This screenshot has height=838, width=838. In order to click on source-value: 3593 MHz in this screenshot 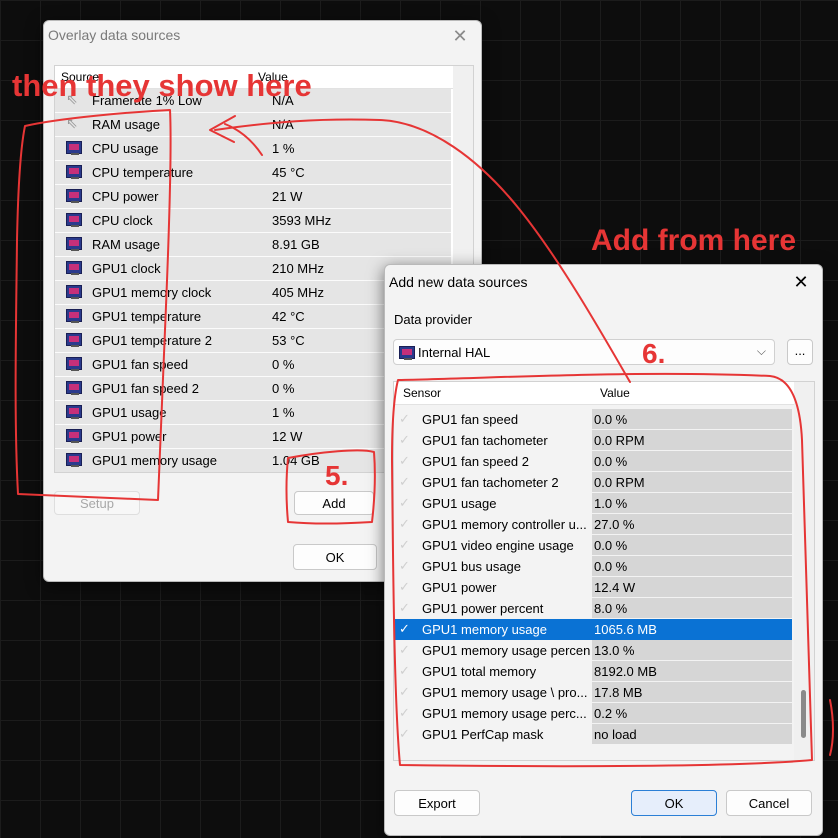, I will do `click(302, 220)`.